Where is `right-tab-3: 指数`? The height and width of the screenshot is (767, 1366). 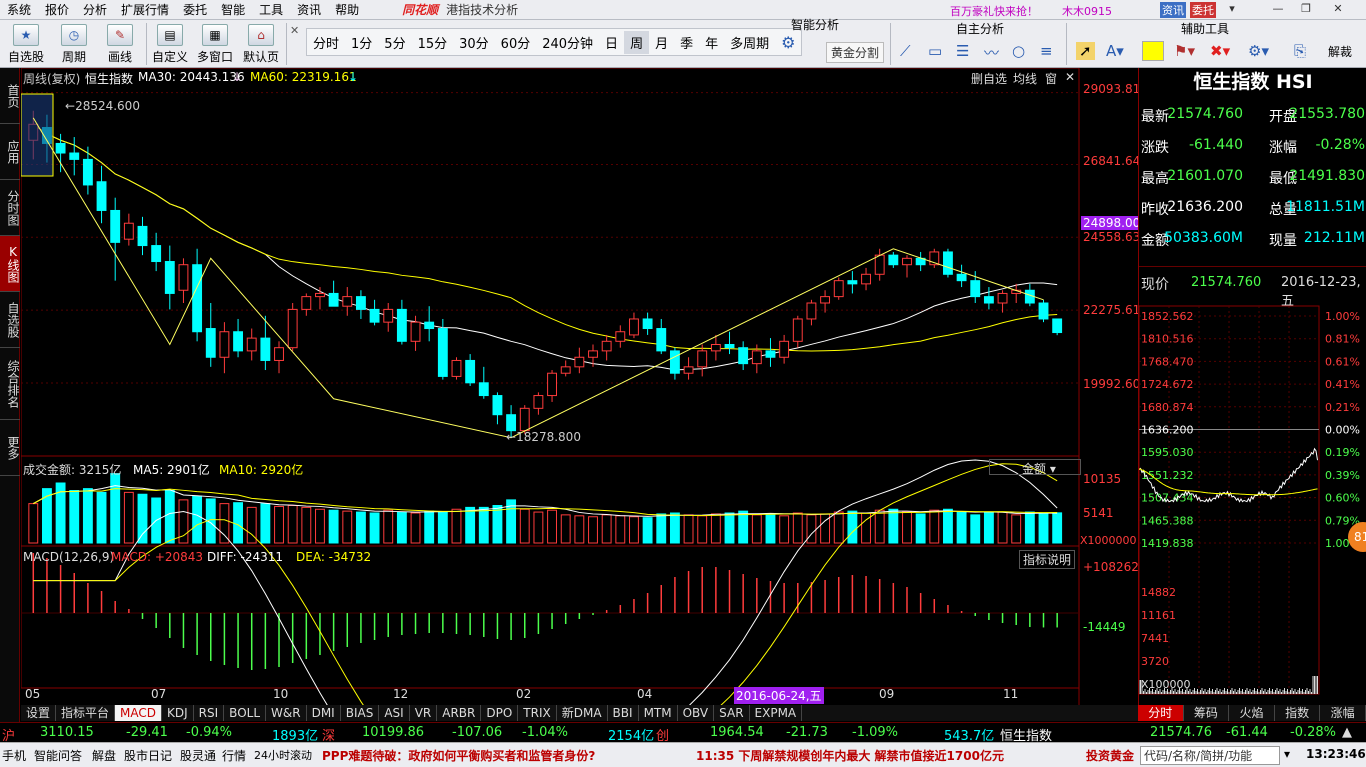
right-tab-3: 指数 is located at coordinates (1298, 713).